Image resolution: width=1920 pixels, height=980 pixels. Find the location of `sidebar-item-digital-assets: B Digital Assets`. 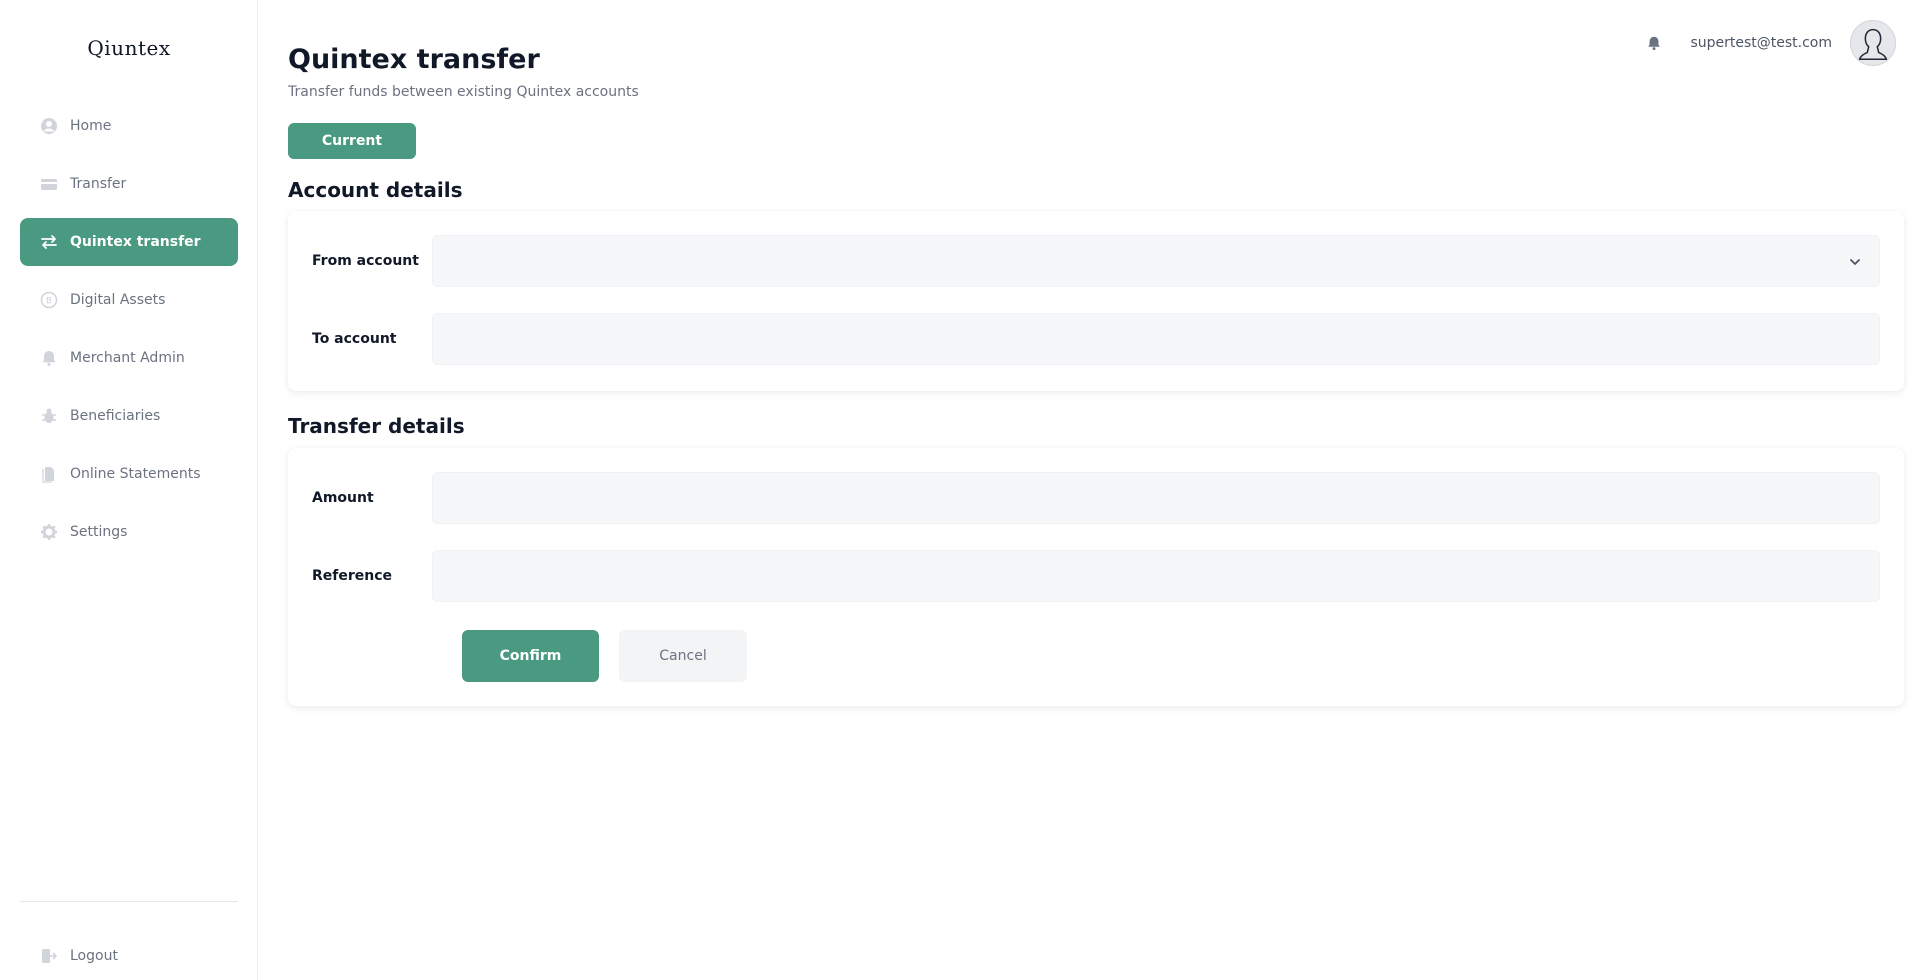

sidebar-item-digital-assets: B Digital Assets is located at coordinates (129, 300).